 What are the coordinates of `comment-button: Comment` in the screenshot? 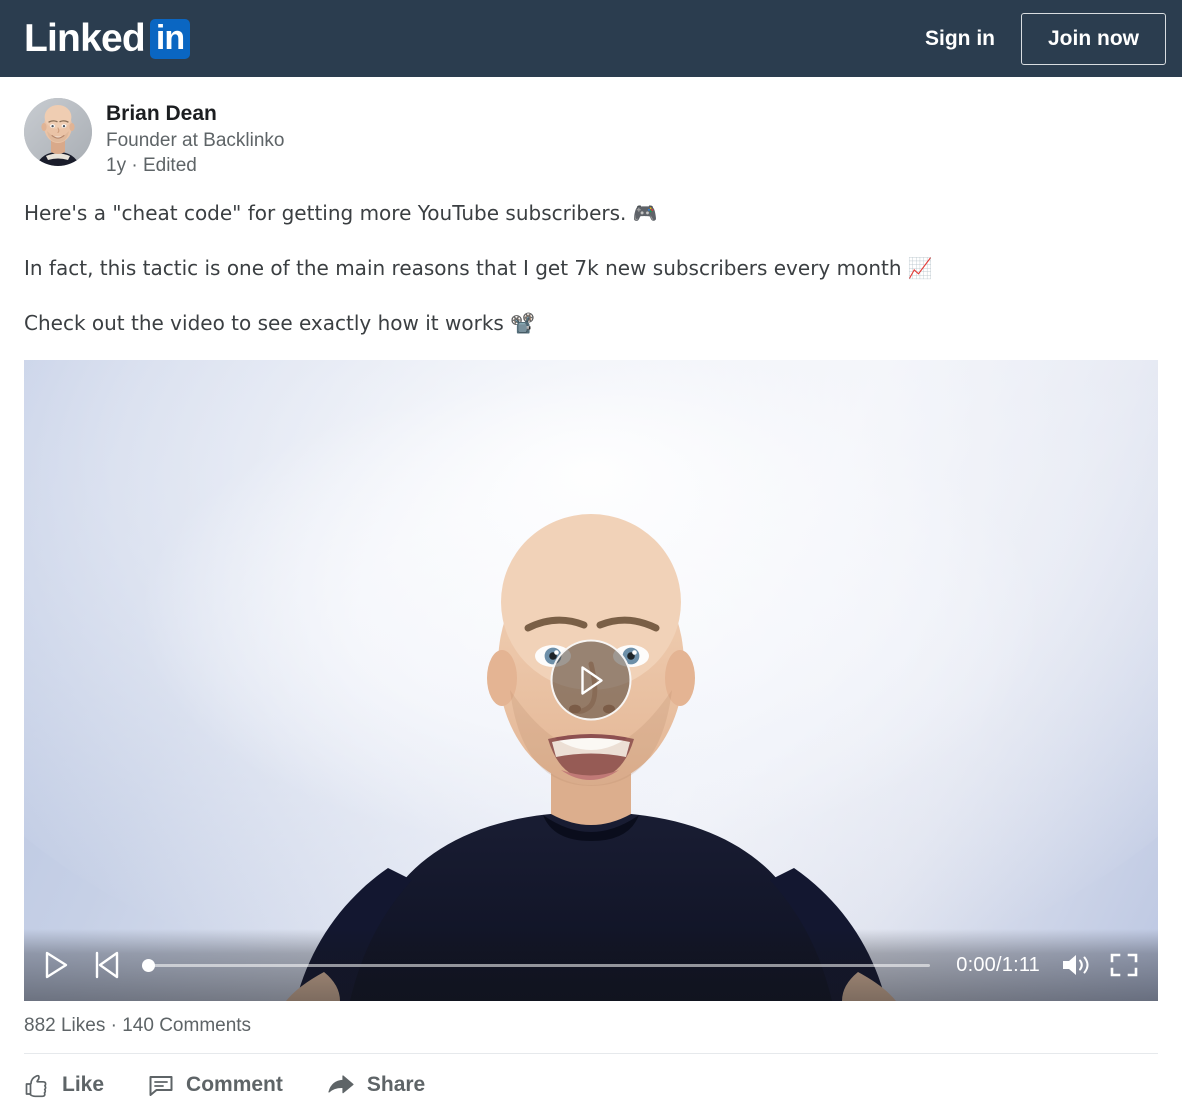 It's located at (215, 1085).